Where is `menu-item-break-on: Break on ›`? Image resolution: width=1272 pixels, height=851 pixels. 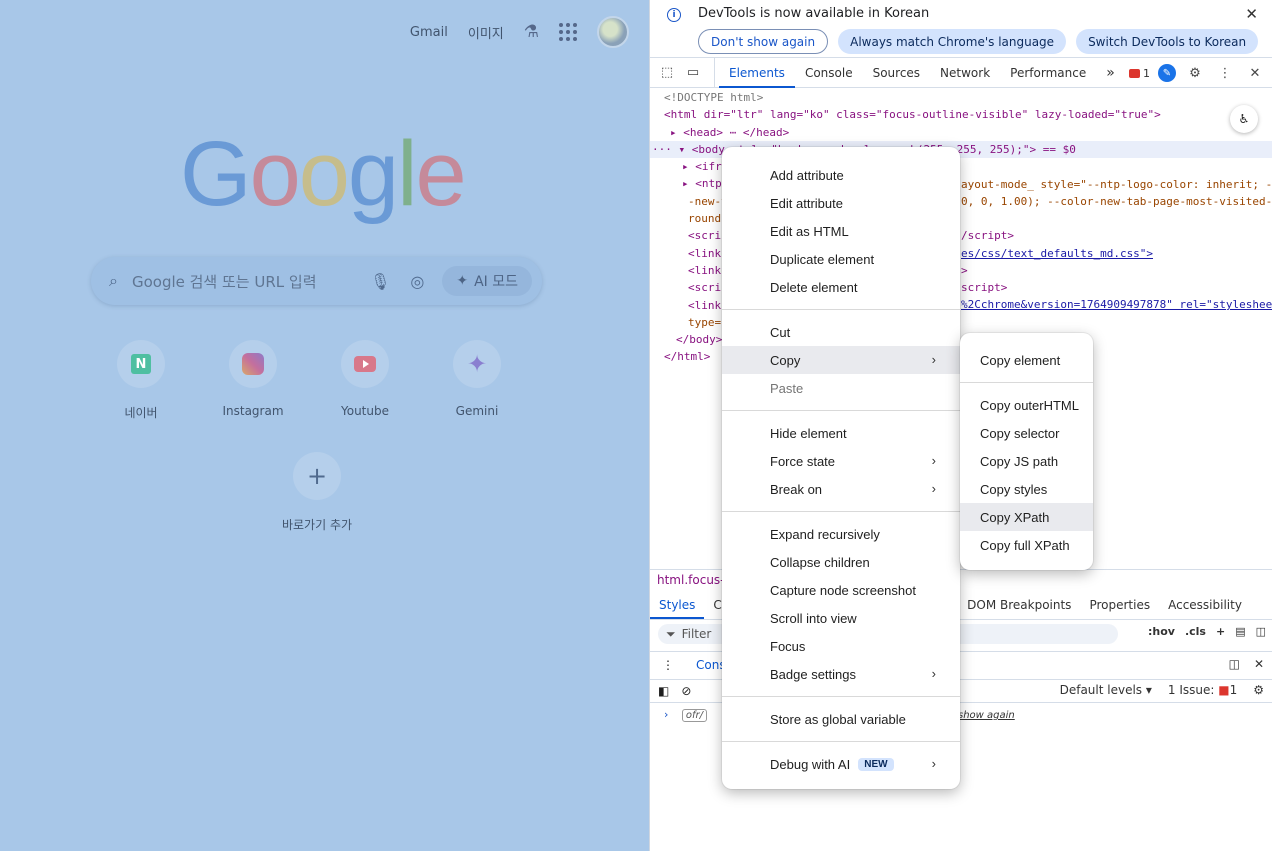 menu-item-break-on: Break on › is located at coordinates (841, 489).